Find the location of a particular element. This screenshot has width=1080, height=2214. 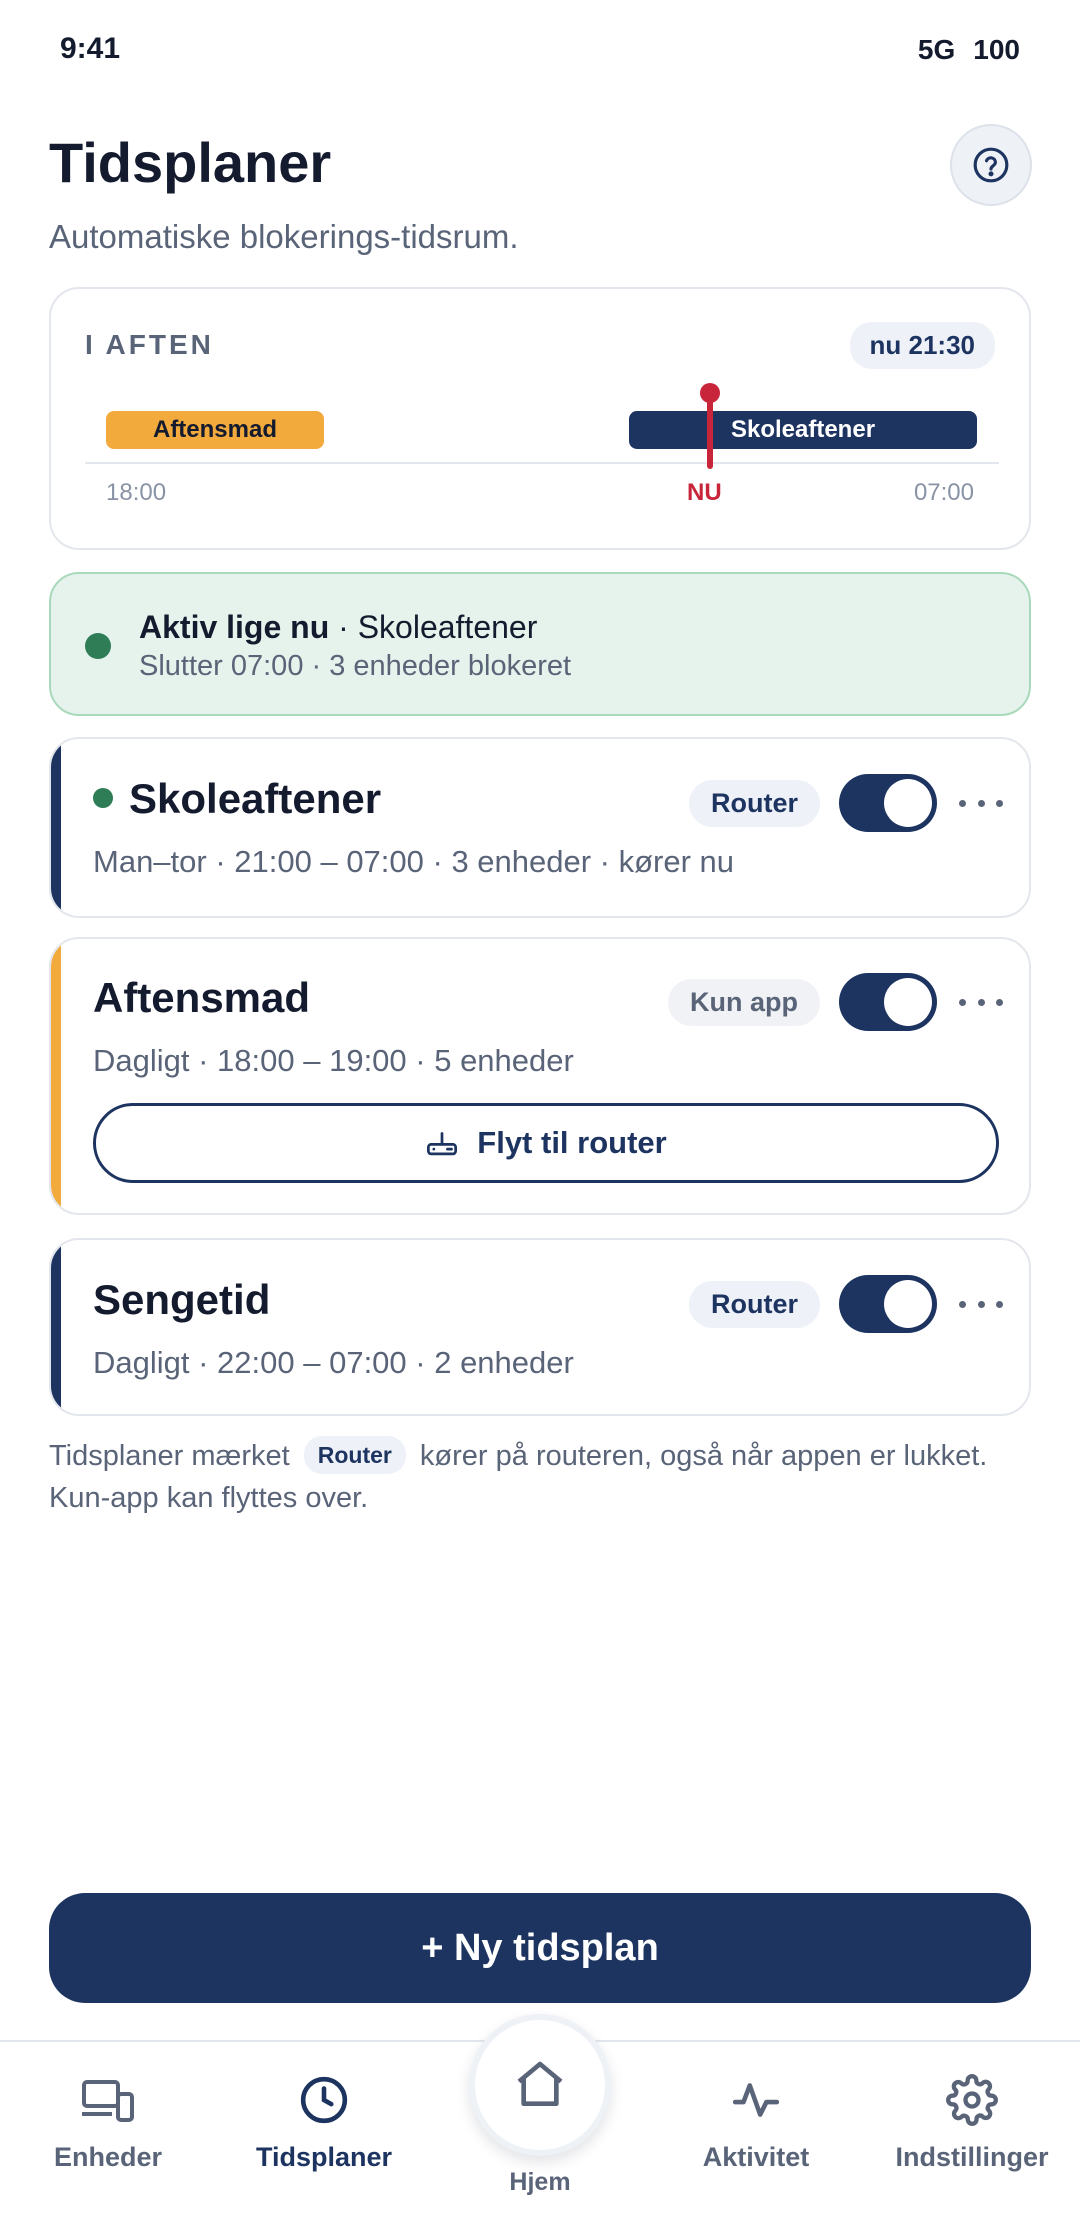

schedule-meta: Dagligt · 18:00 – 19:00 · 5 enheder is located at coordinates (333, 1060).